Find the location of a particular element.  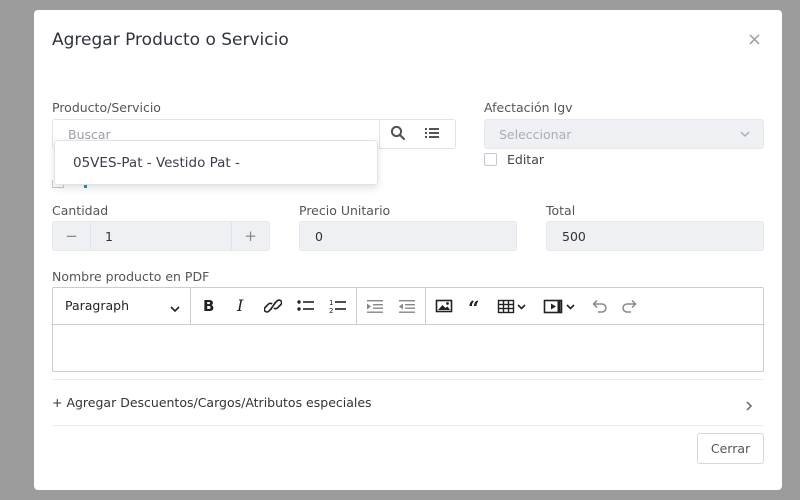

close-icon: × is located at coordinates (754, 39).